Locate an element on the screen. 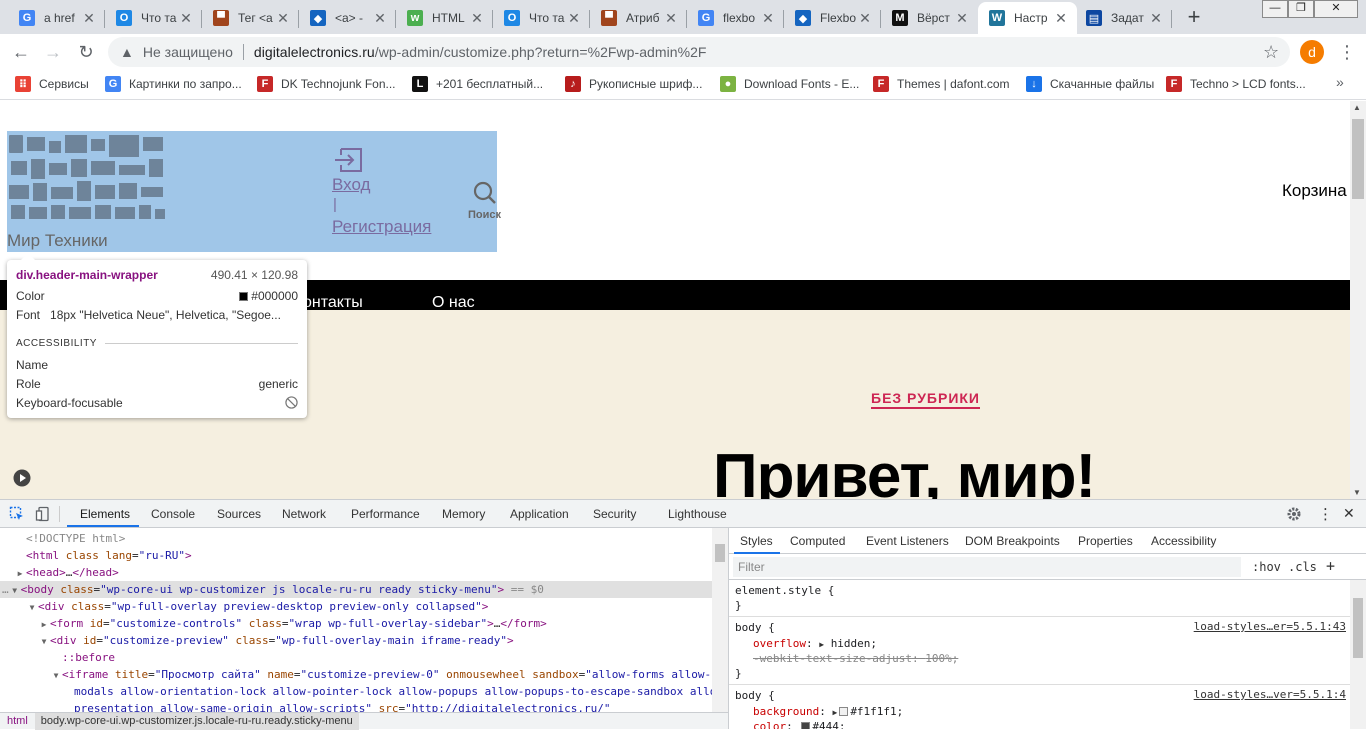 This screenshot has width=1366, height=730. warning-triangle-icon: ▲ is located at coordinates (127, 52).